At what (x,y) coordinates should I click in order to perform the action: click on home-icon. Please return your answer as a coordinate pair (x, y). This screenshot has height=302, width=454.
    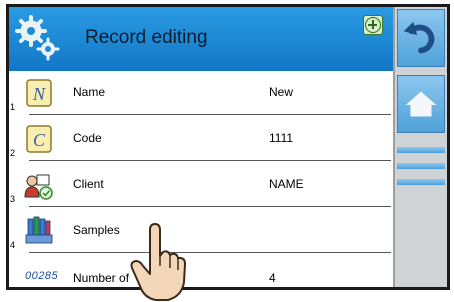
    Looking at the image, I should click on (421, 104).